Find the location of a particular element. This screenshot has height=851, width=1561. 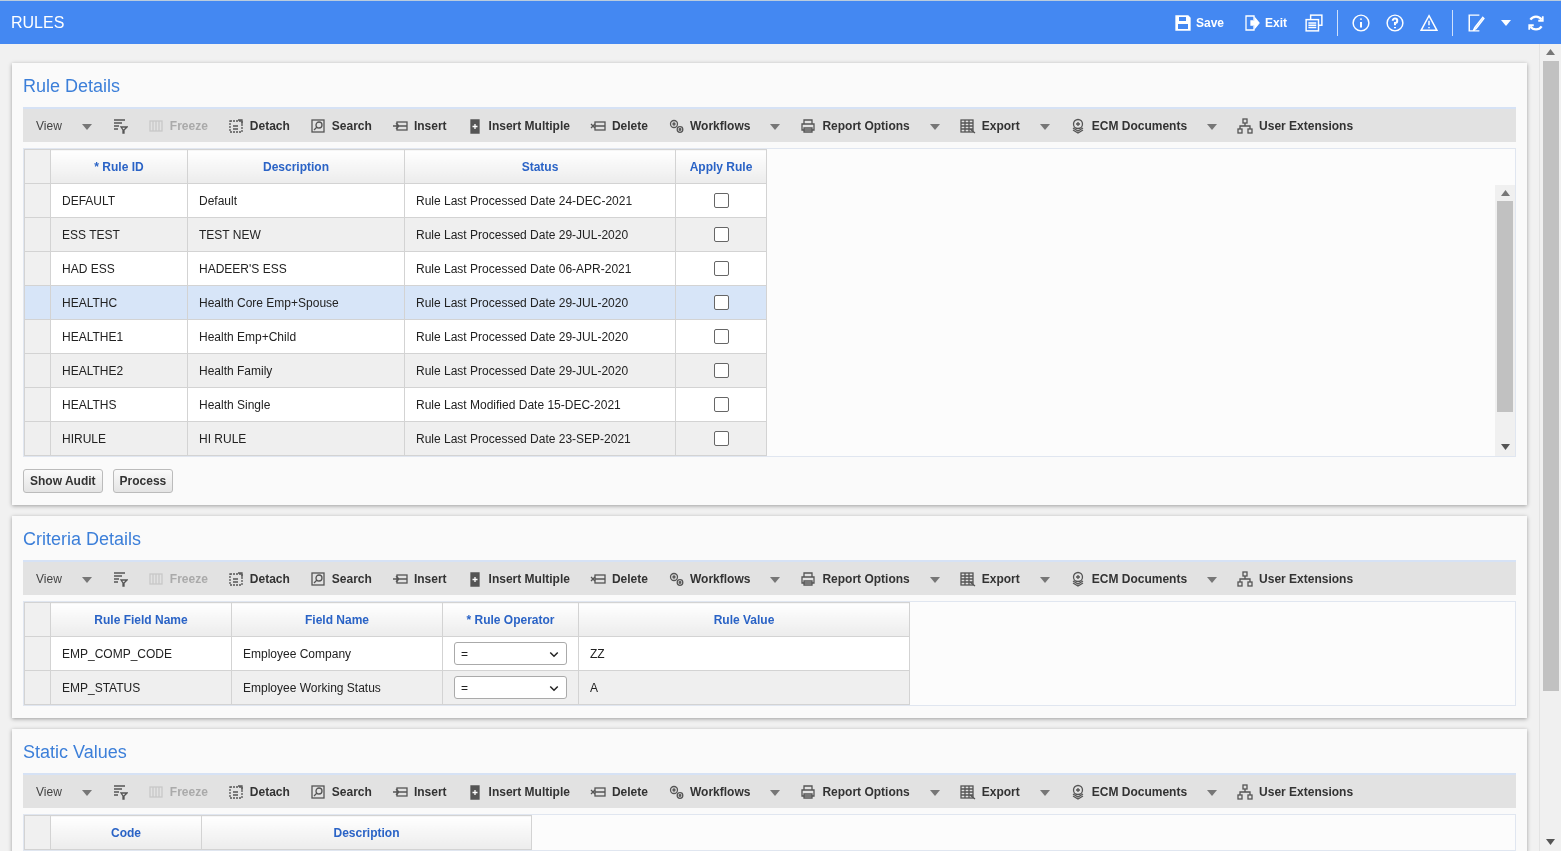

action-button: Process is located at coordinates (143, 481).